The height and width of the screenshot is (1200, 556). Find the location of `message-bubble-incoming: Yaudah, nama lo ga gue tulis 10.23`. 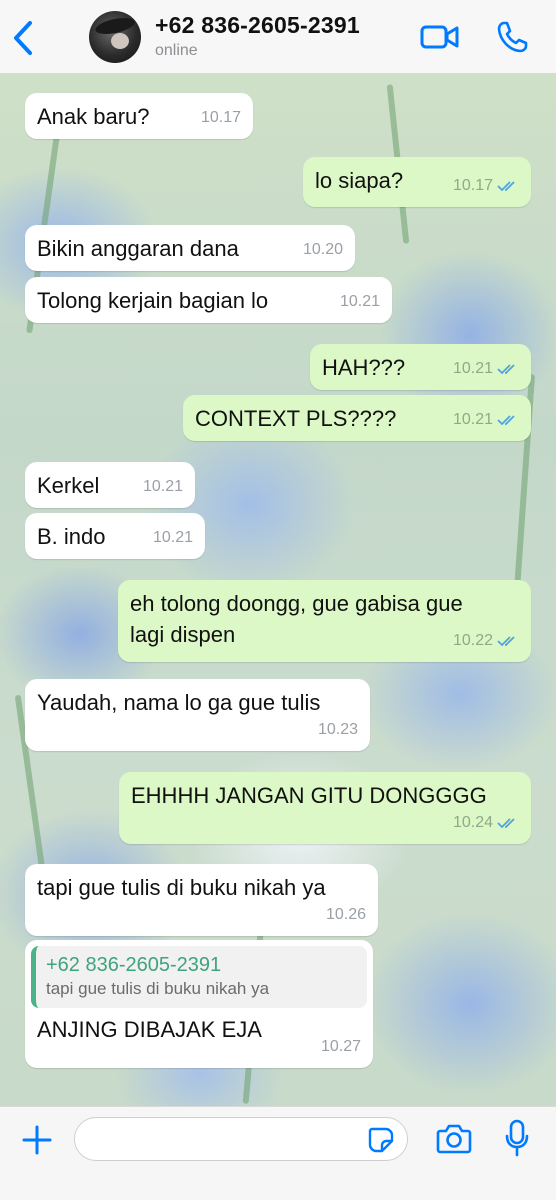

message-bubble-incoming: Yaudah, nama lo ga gue tulis 10.23 is located at coordinates (197, 715).